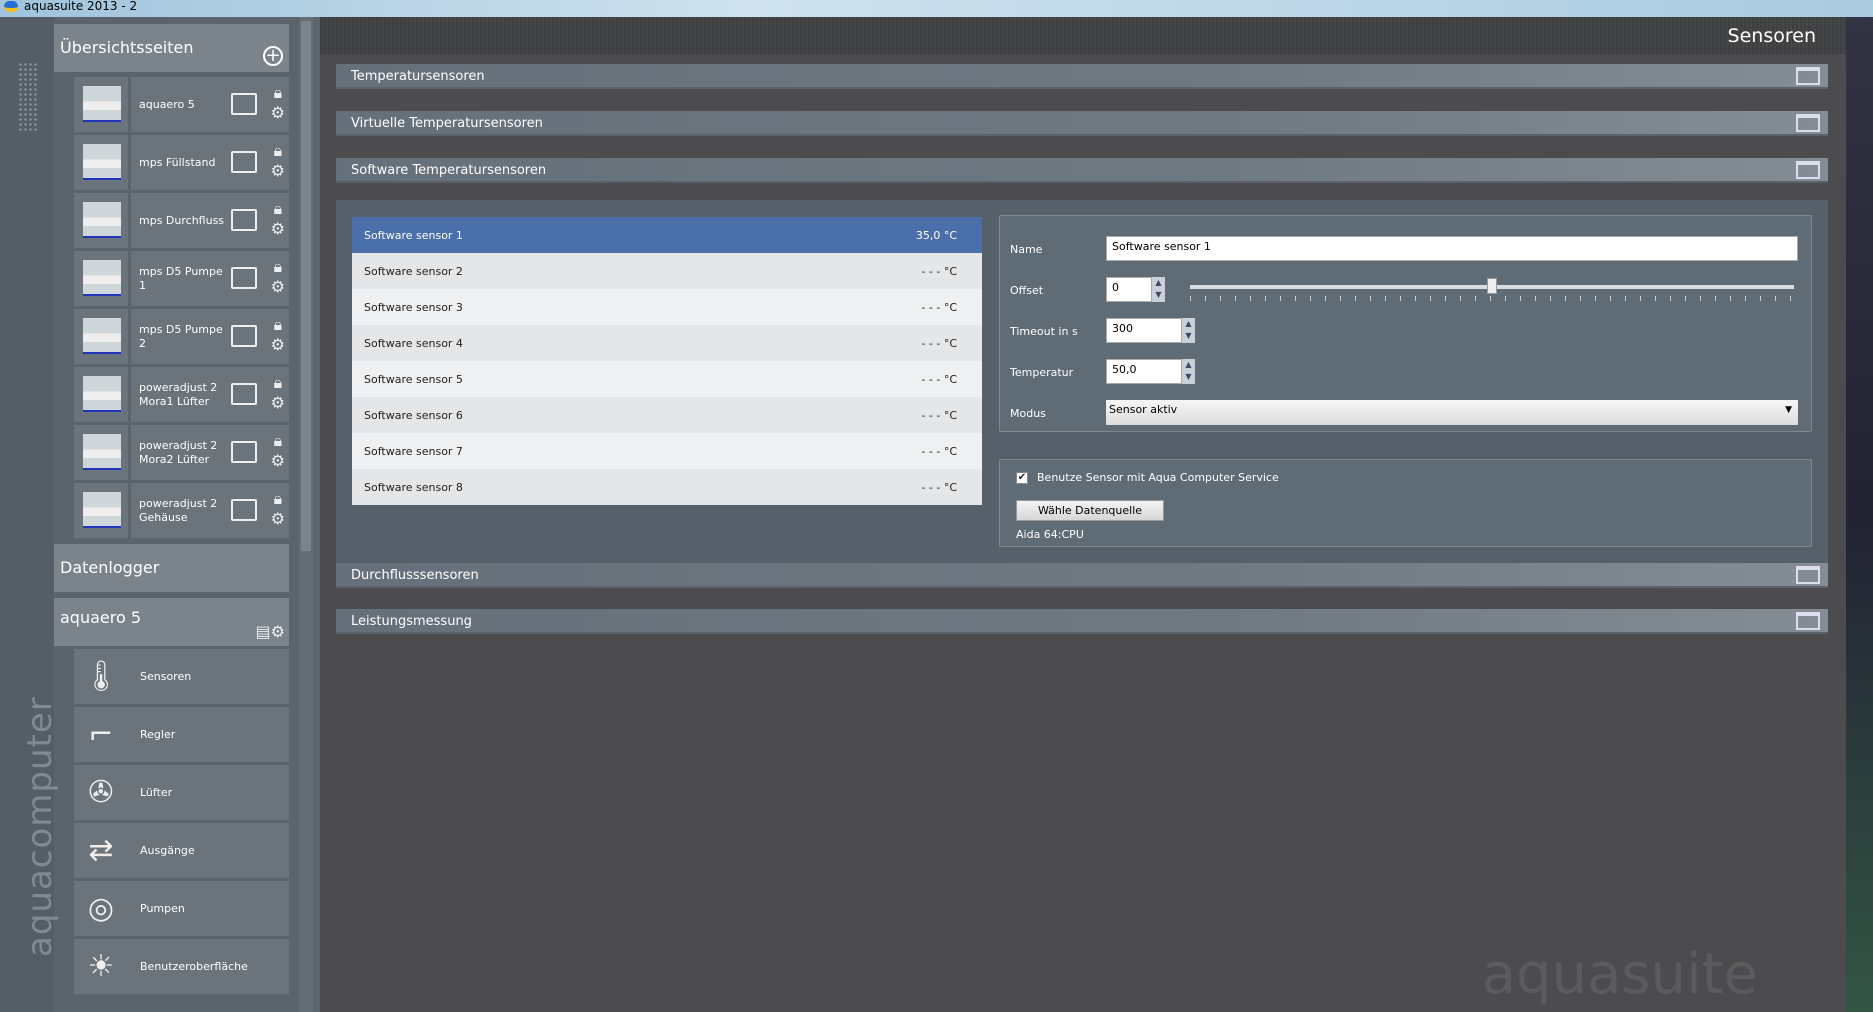  Describe the element at coordinates (1082, 76) in the screenshot. I see `section-temperature-sensors: Temperatursensoren` at that location.